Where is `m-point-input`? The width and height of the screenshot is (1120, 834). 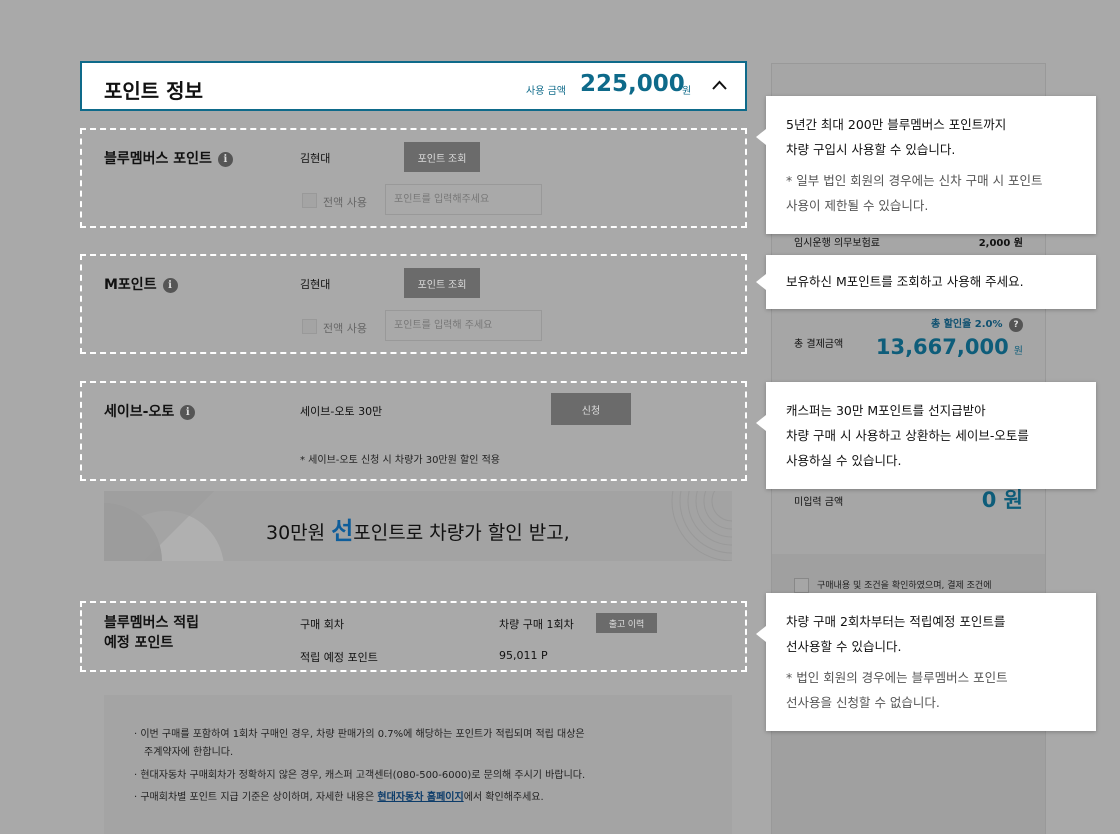 m-point-input is located at coordinates (463, 325).